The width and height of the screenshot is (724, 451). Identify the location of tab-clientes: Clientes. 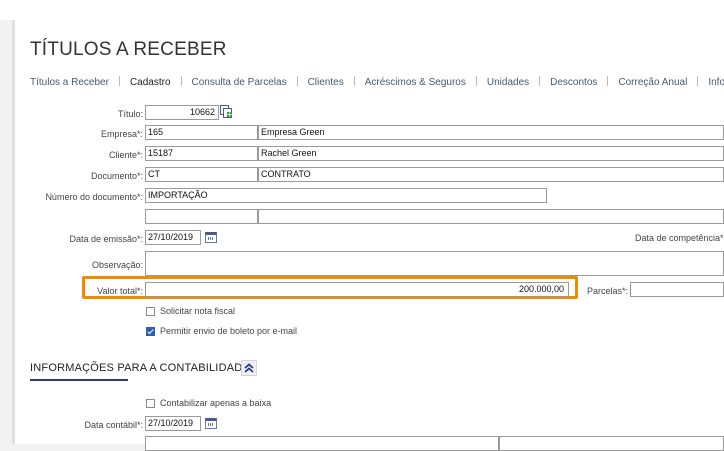
(326, 82).